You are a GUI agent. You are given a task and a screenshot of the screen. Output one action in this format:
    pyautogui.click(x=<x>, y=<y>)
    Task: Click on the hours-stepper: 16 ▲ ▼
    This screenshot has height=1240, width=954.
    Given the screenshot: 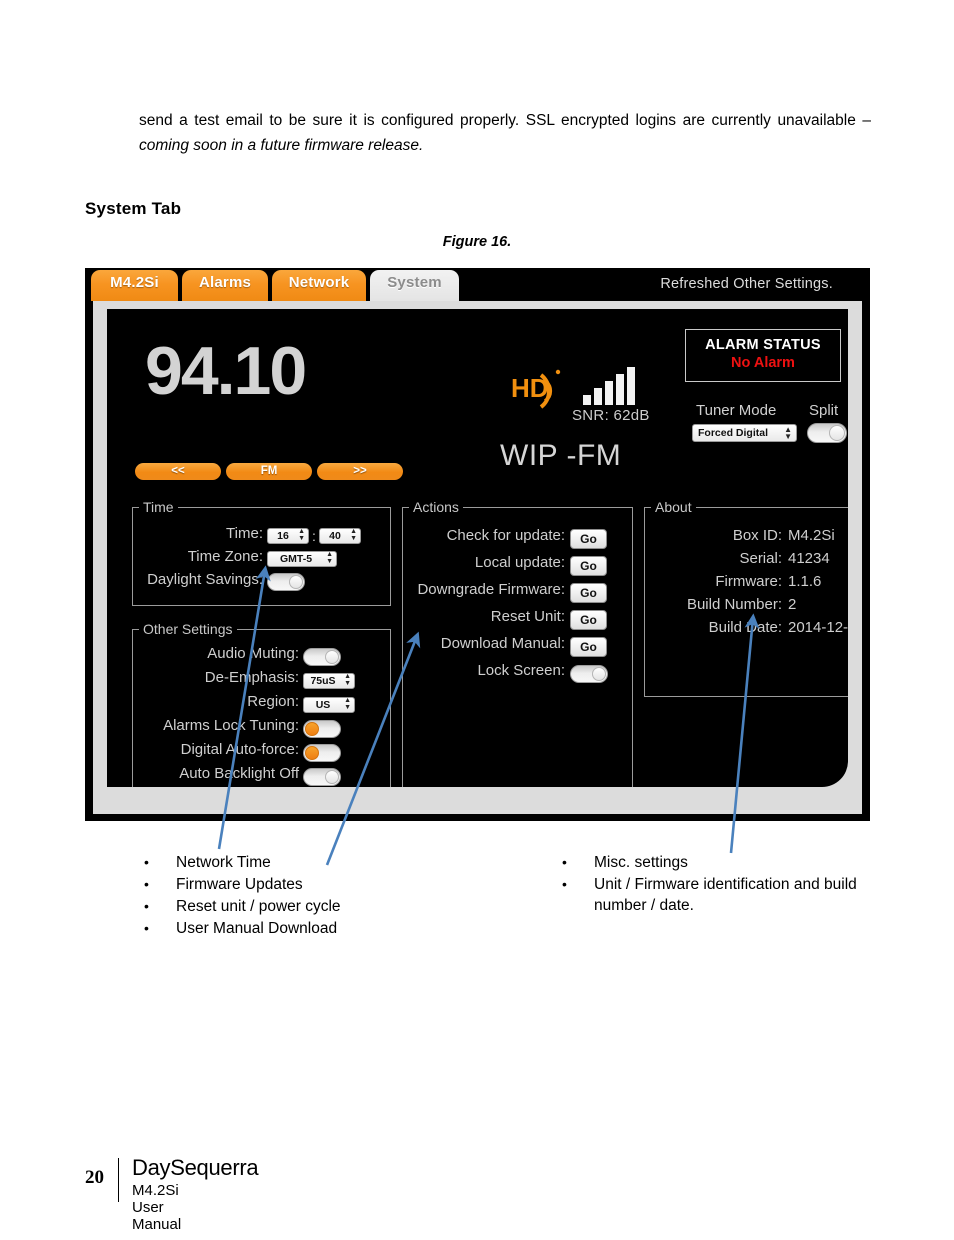 What is the action you would take?
    pyautogui.click(x=288, y=536)
    